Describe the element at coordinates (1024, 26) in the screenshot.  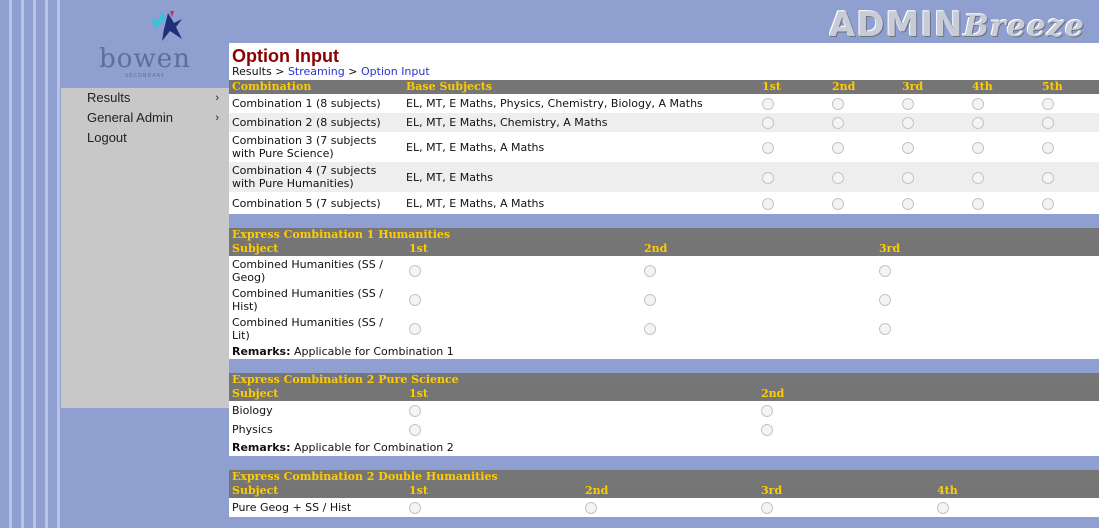
I see `brand-breeze: Breeze` at that location.